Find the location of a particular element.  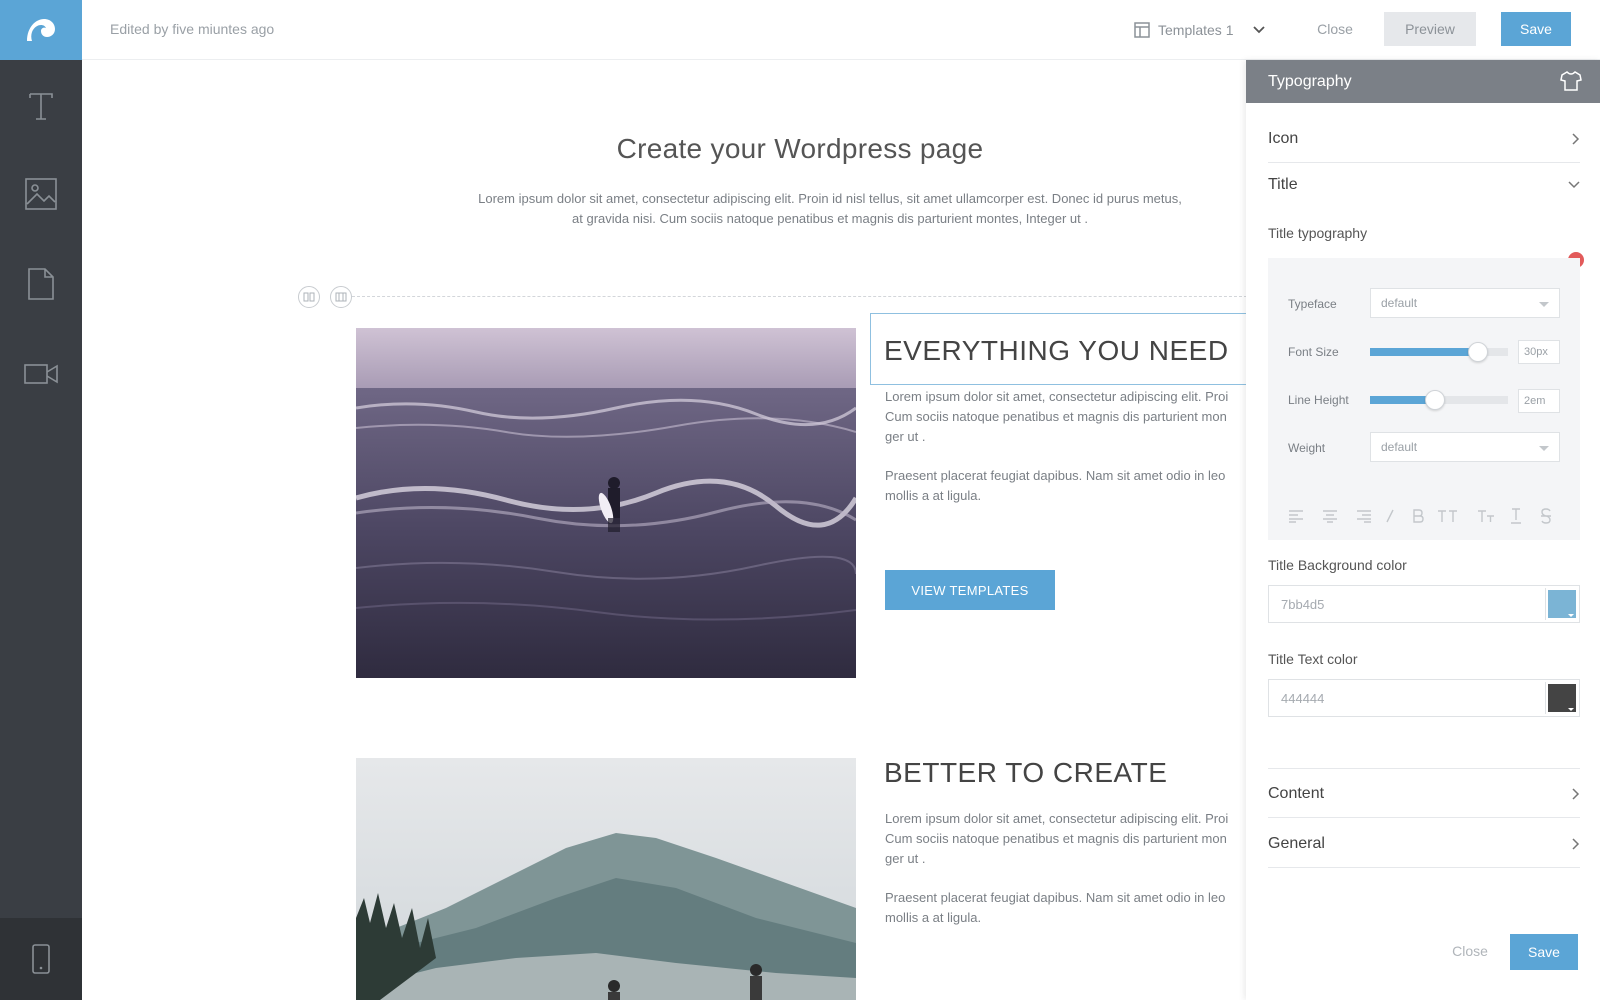

page-title: Create your Wordpress page is located at coordinates (664, 149).